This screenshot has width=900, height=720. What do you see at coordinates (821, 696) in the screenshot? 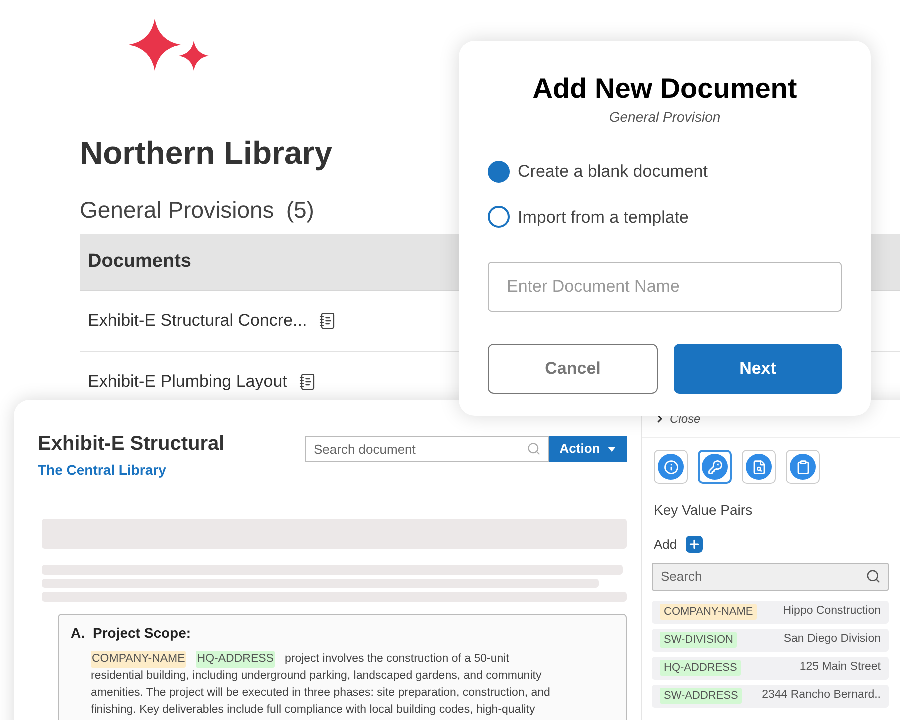
I see `value-text: 2344 Rancho Bernard..` at bounding box center [821, 696].